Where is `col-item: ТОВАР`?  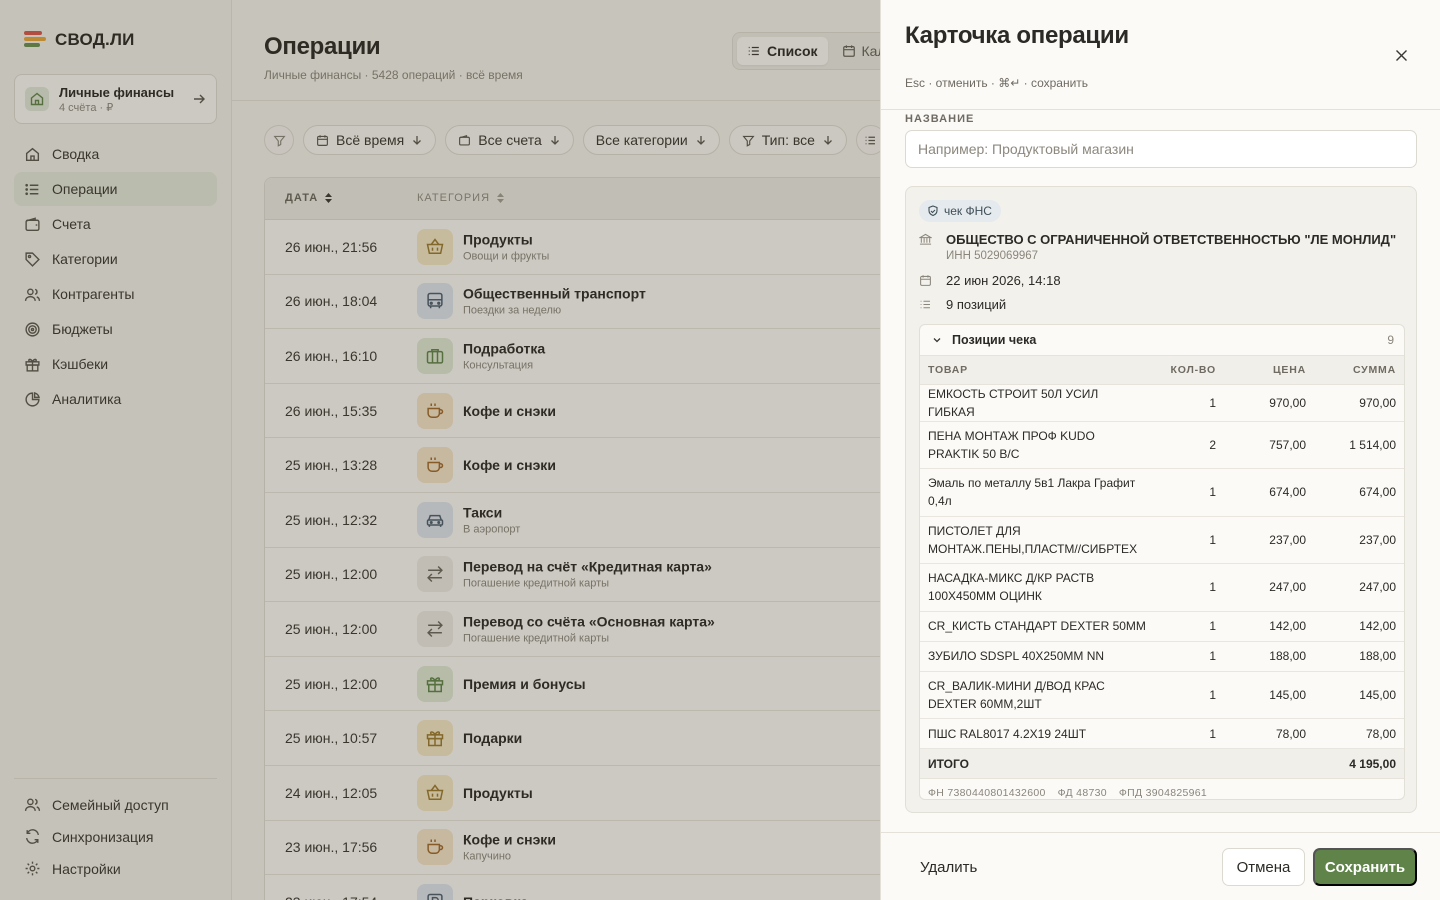 col-item: ТОВАР is located at coordinates (1038, 370).